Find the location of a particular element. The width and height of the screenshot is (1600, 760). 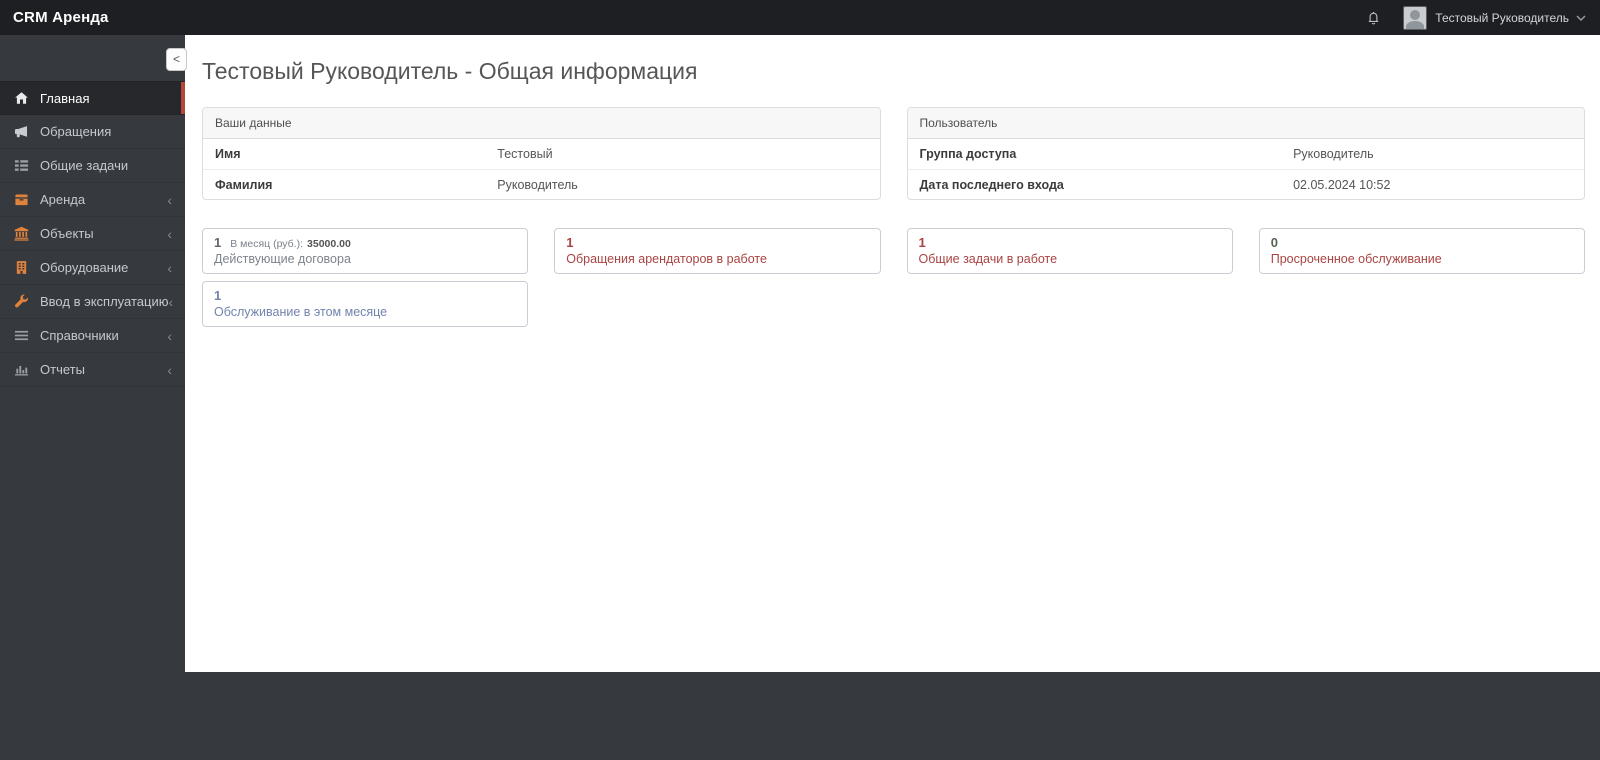

card-label: Действующие договора is located at coordinates (282, 259).